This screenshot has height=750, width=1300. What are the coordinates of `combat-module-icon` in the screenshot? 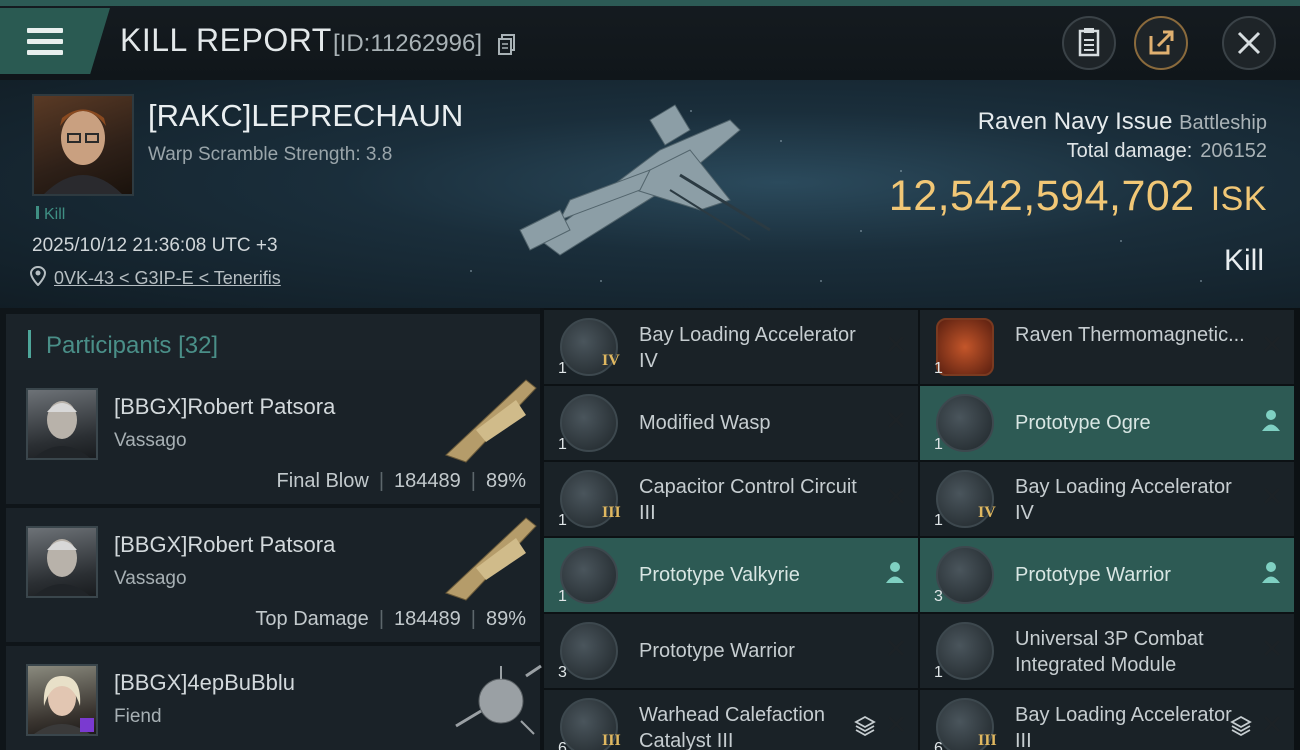 It's located at (965, 651).